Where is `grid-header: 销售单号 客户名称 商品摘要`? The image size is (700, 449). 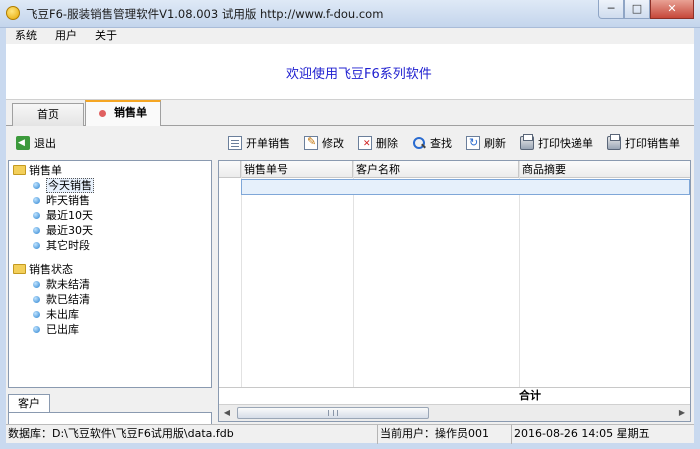 grid-header: 销售单号 客户名称 商品摘要 is located at coordinates (454, 169).